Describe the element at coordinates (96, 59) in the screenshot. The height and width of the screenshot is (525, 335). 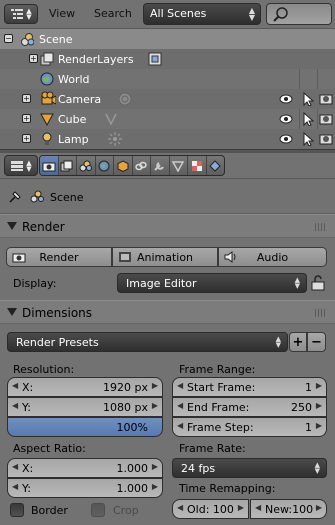
I see `tree-label-renderlayers: RenderLayers` at that location.